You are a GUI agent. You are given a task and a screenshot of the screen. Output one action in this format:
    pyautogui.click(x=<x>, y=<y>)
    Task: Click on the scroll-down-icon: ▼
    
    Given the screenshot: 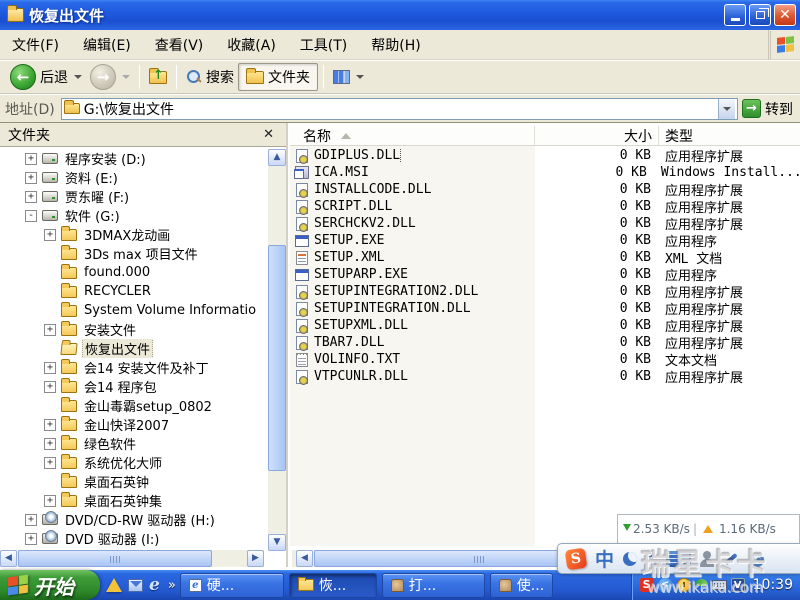 What is the action you would take?
    pyautogui.click(x=277, y=542)
    